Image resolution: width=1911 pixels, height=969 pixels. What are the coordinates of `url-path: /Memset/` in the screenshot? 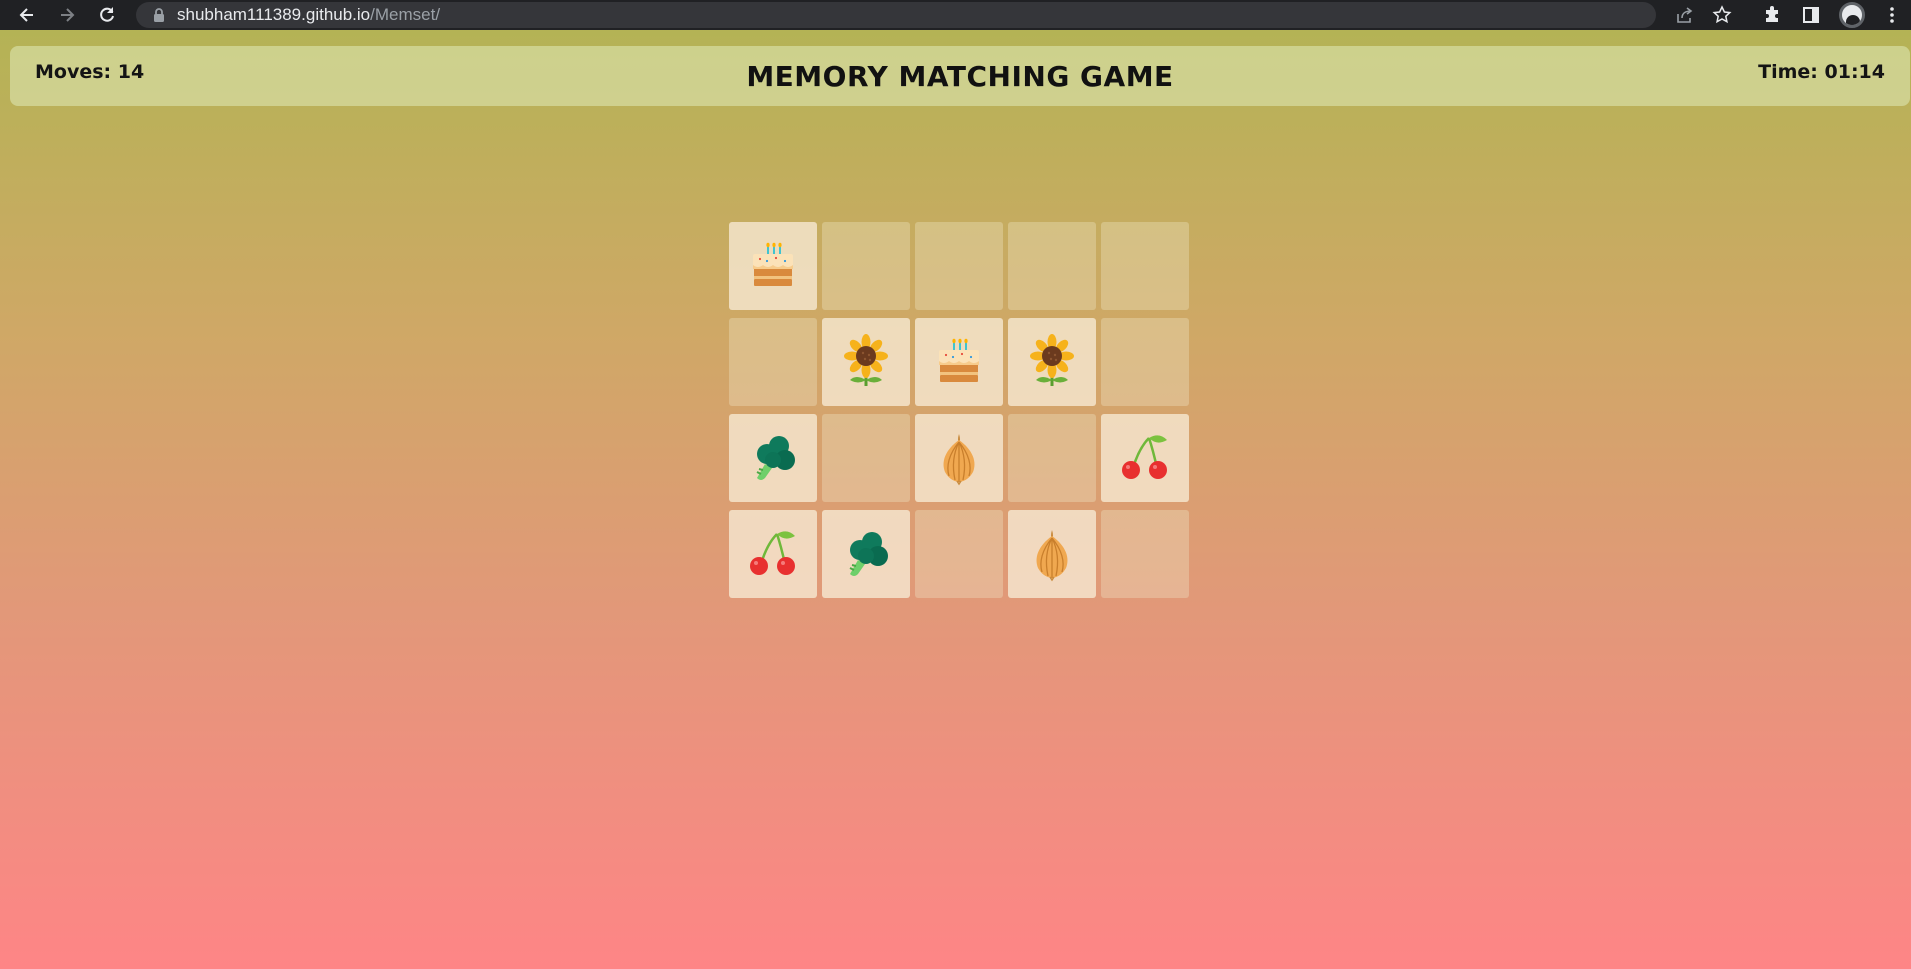 It's located at (405, 14).